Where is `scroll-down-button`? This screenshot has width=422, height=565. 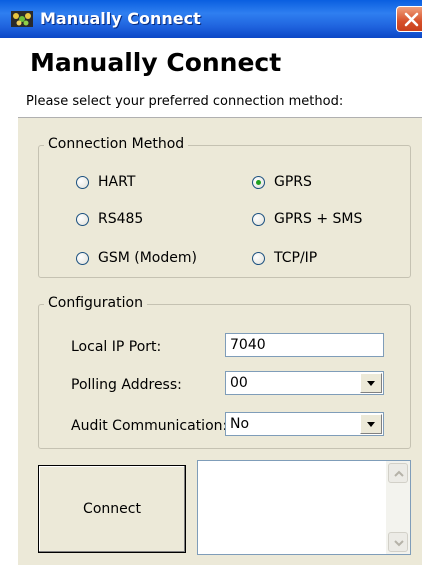 scroll-down-button is located at coordinates (398, 542).